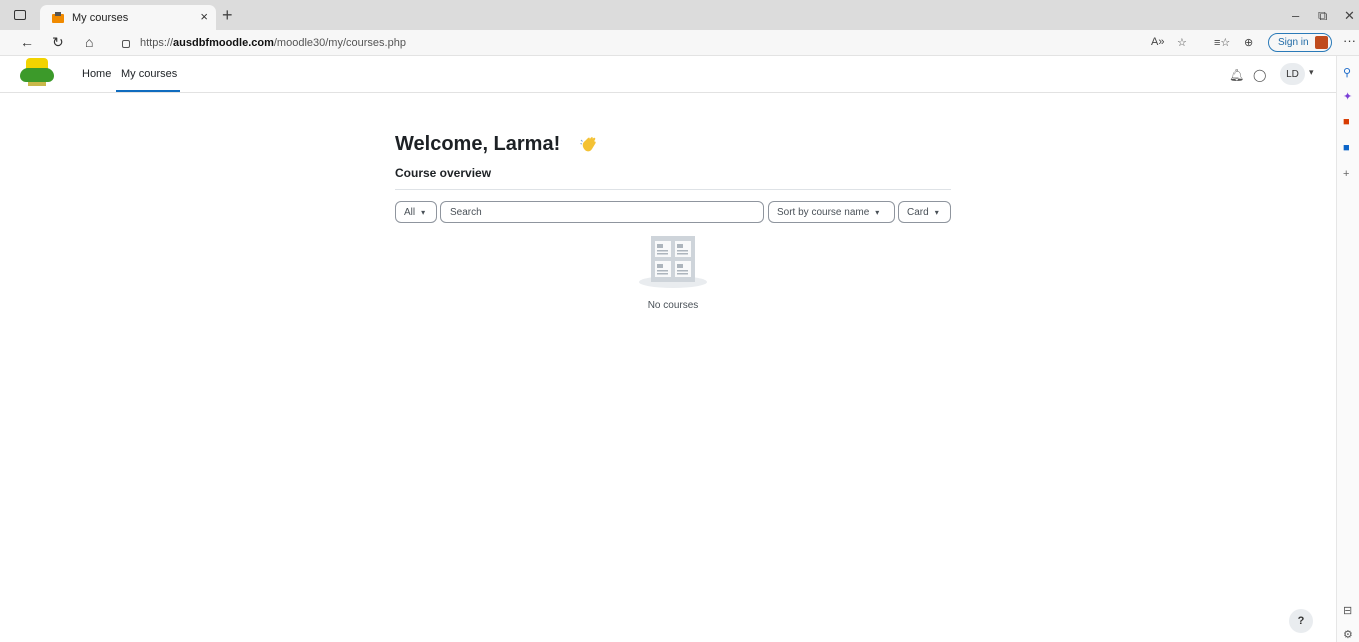 This screenshot has width=1359, height=642. Describe the element at coordinates (27, 42) in the screenshot. I see `back-icon: ←` at that location.